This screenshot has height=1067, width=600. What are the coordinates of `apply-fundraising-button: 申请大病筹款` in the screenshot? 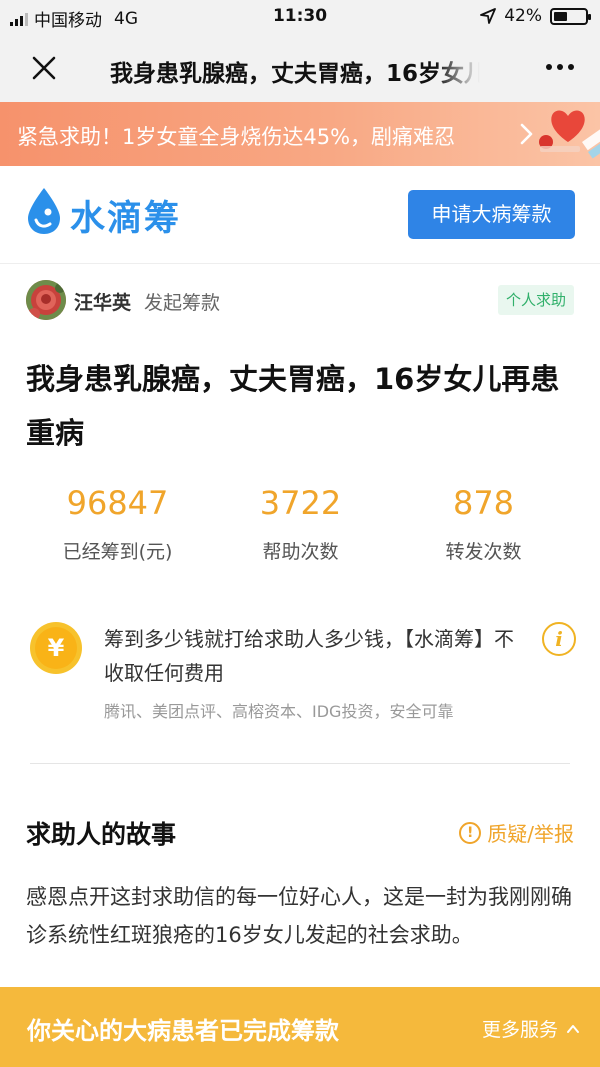 It's located at (491, 214).